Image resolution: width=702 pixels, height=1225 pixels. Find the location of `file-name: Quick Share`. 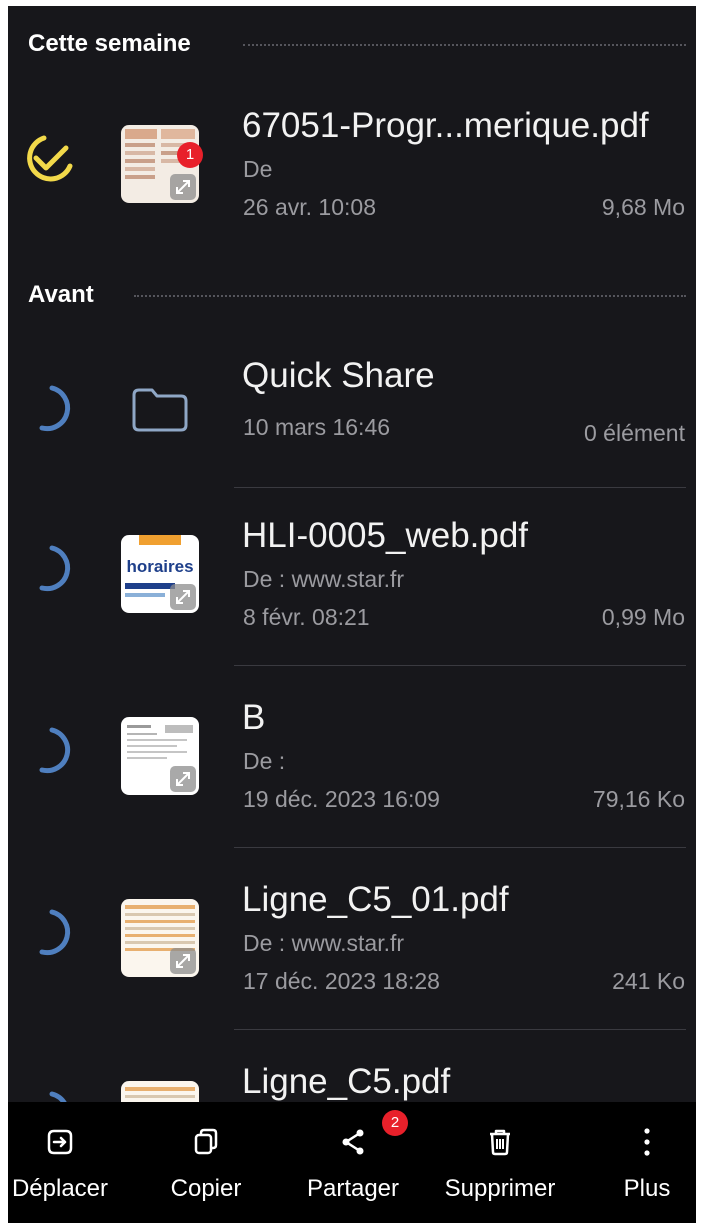

file-name: Quick Share is located at coordinates (338, 375).